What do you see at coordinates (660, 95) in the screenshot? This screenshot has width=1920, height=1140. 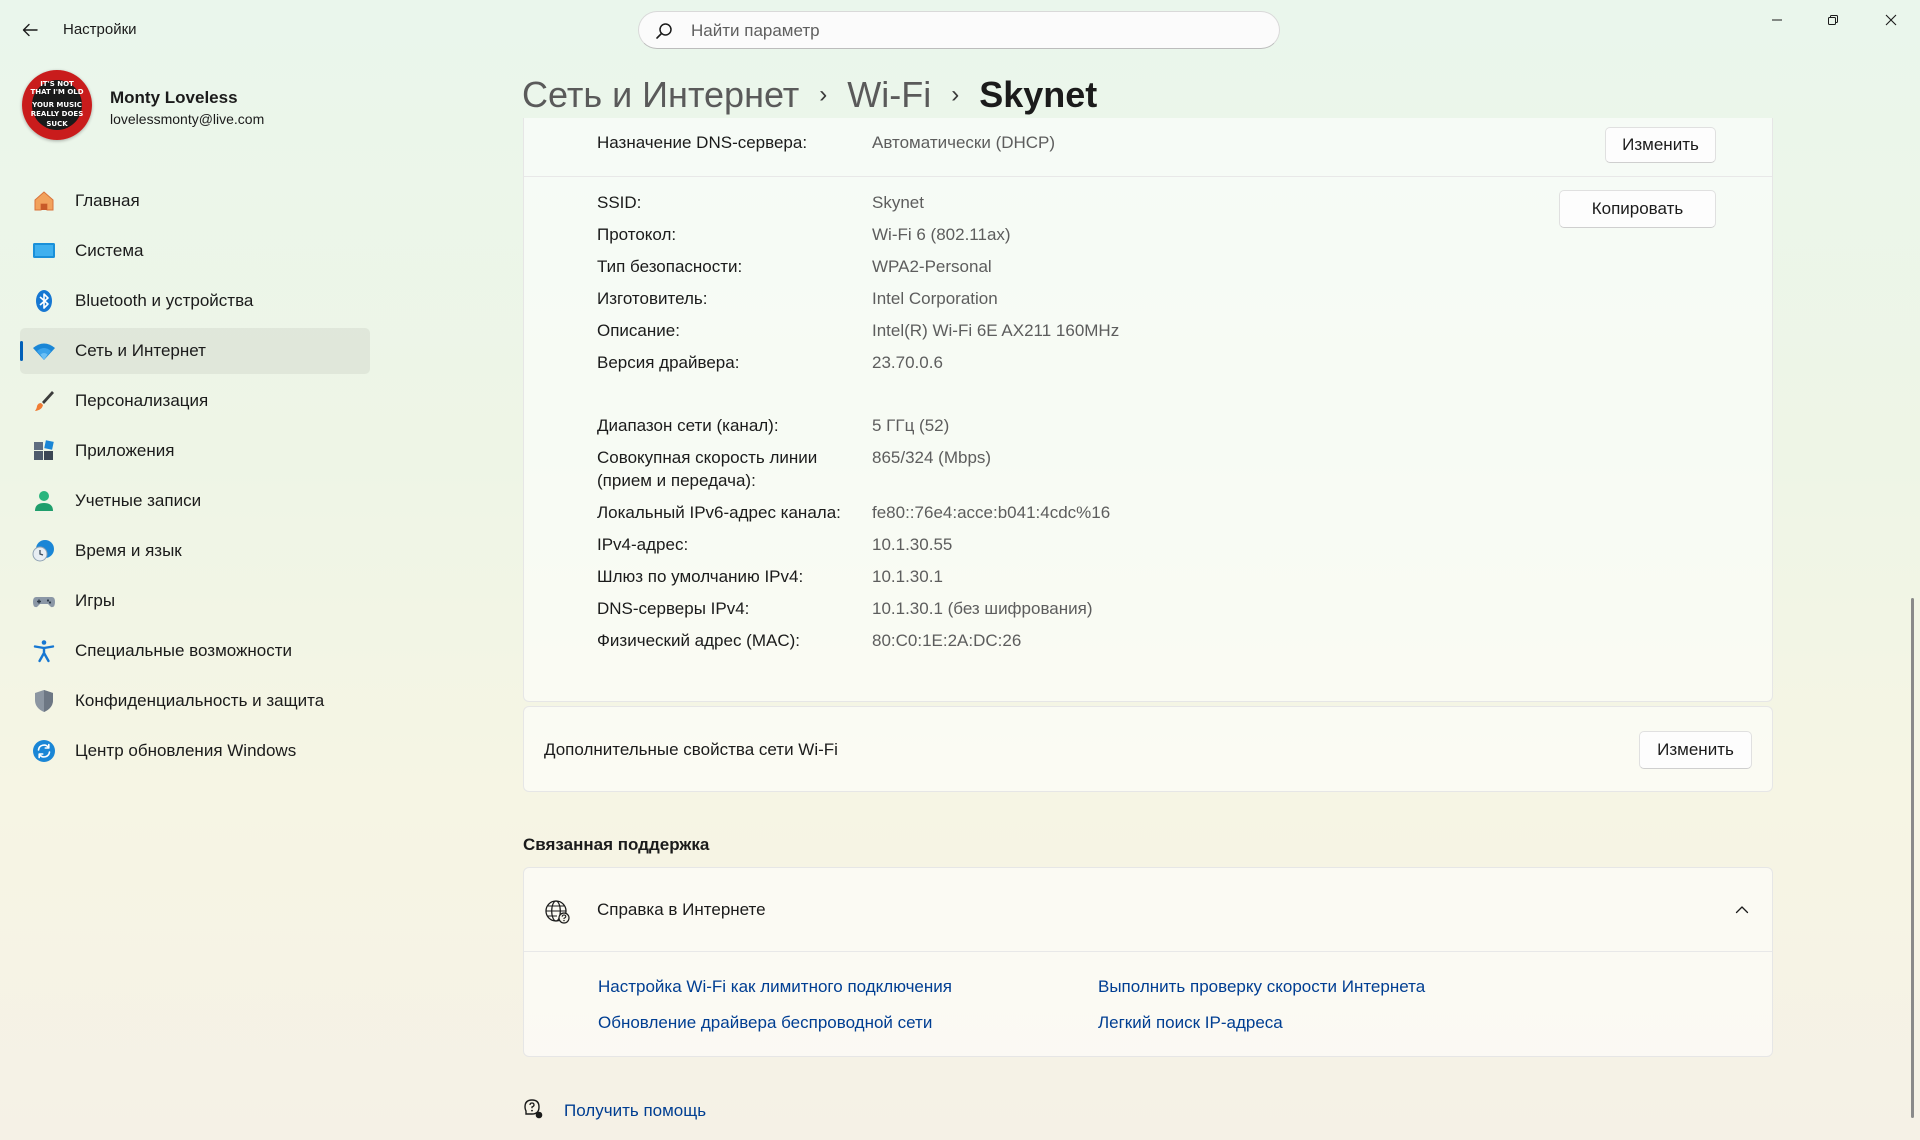 I see `breadcrumb-network: Сеть и Интернет` at bounding box center [660, 95].